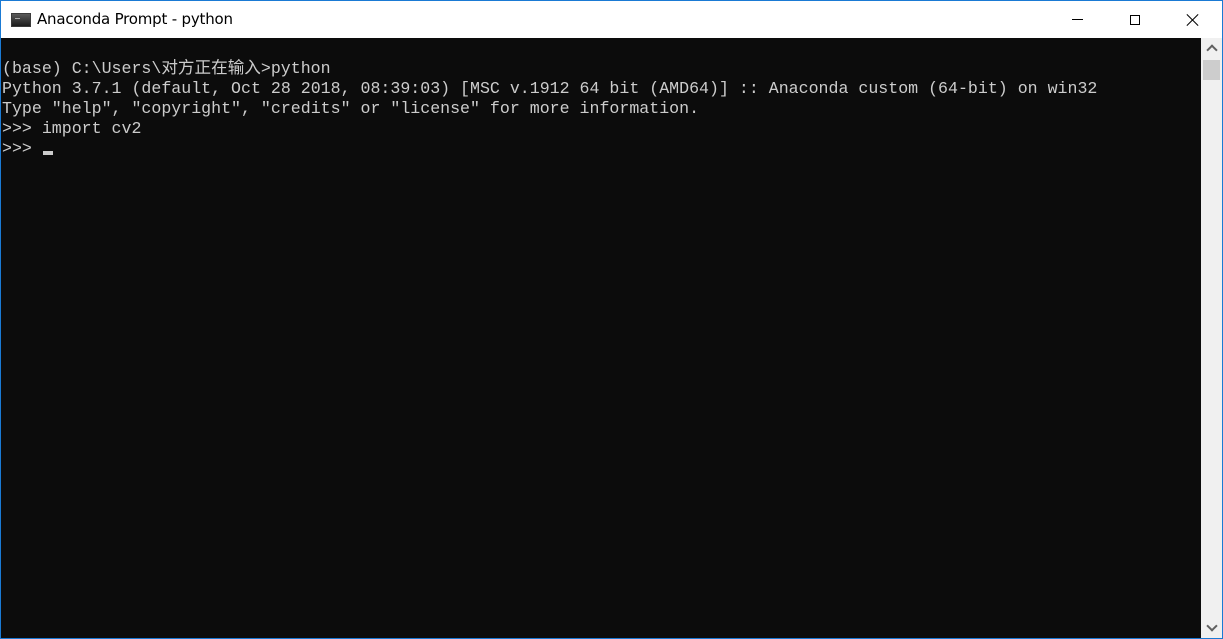 This screenshot has width=1223, height=639. I want to click on scroll-down-button, so click(1211, 628).